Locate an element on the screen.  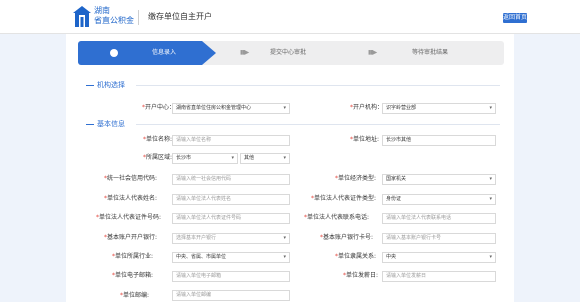
econ-type-label: *单位经济类型: is located at coordinates (356, 178).